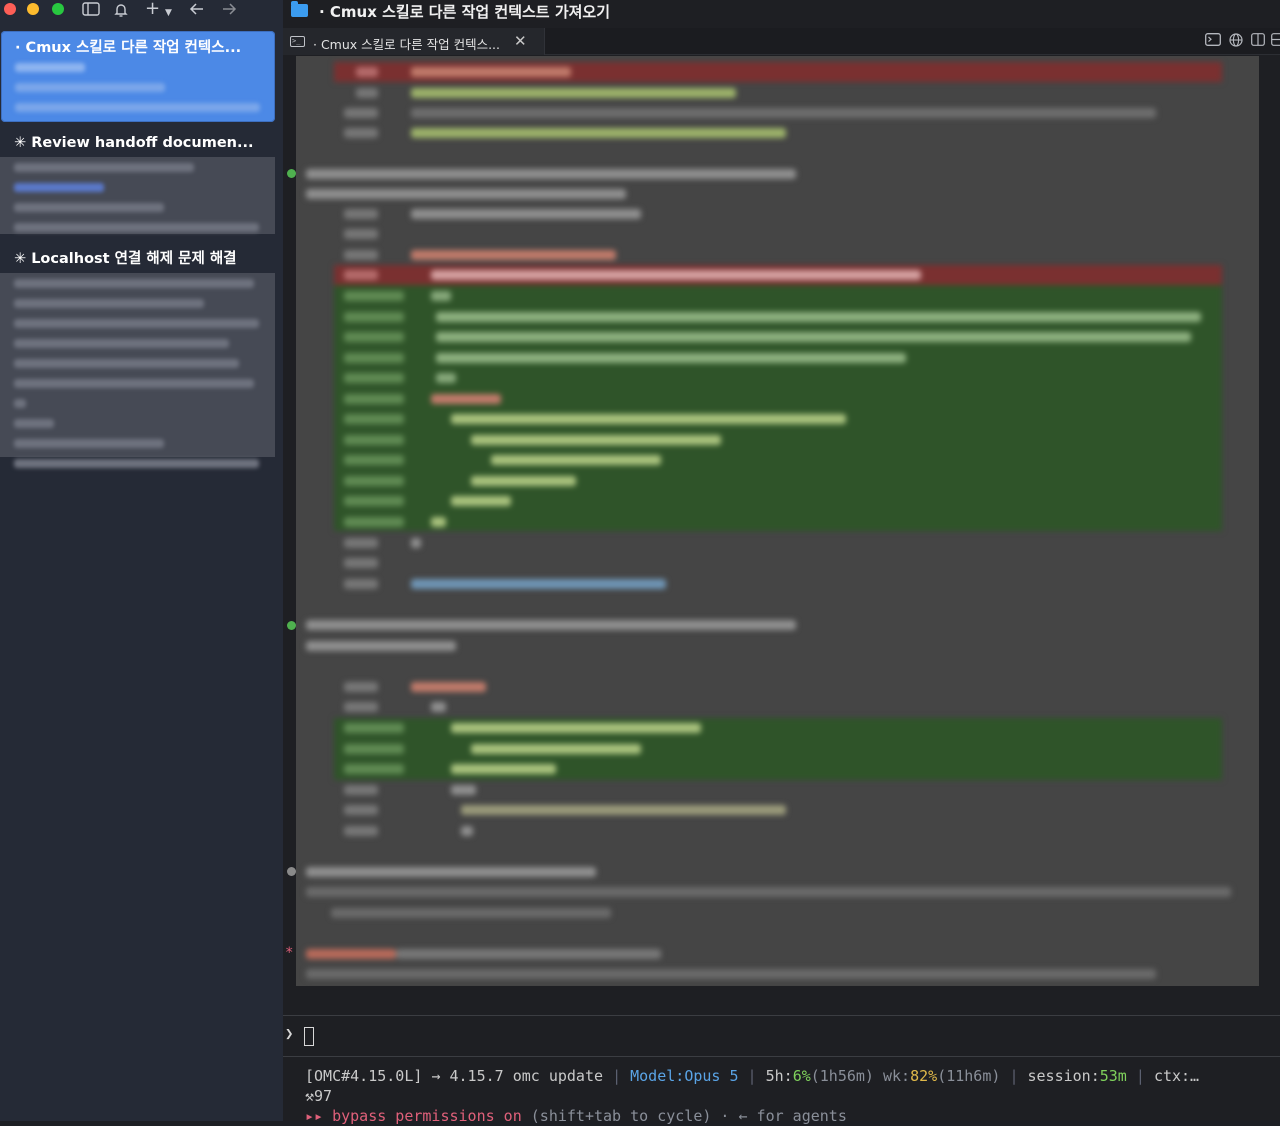 This screenshot has width=1280, height=1126. Describe the element at coordinates (781, 1036) in the screenshot. I see `prompt-input: ❯` at that location.